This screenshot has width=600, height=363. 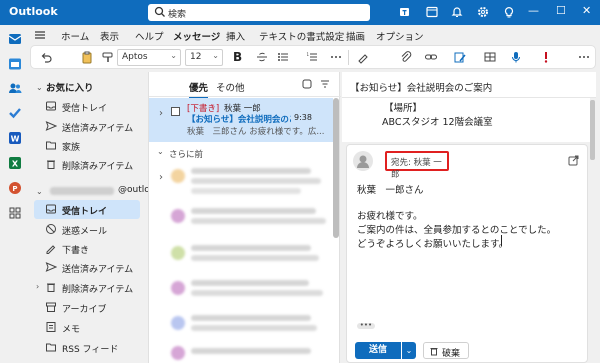 What do you see at coordinates (15, 138) in the screenshot?
I see `word-icon: W` at bounding box center [15, 138].